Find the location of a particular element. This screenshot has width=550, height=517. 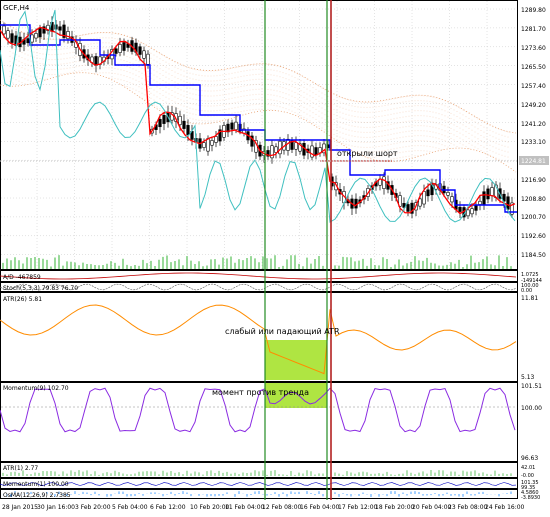

atr-annotation: слабый или падающий ATR is located at coordinates (282, 331).